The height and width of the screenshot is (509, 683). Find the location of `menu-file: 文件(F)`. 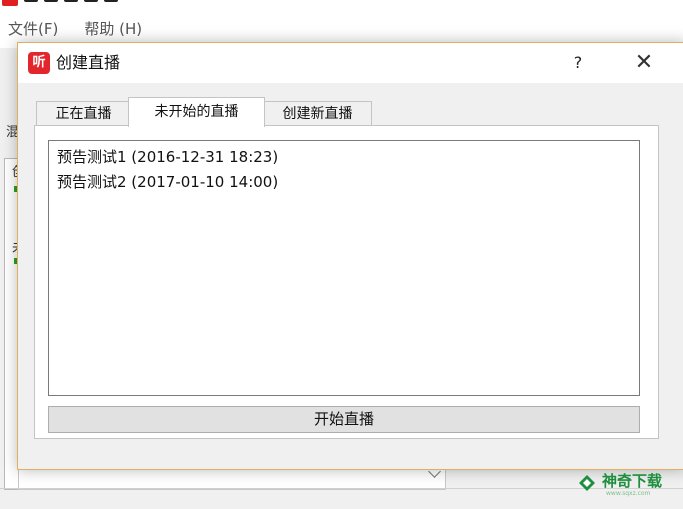

menu-file: 文件(F) is located at coordinates (38, 29).